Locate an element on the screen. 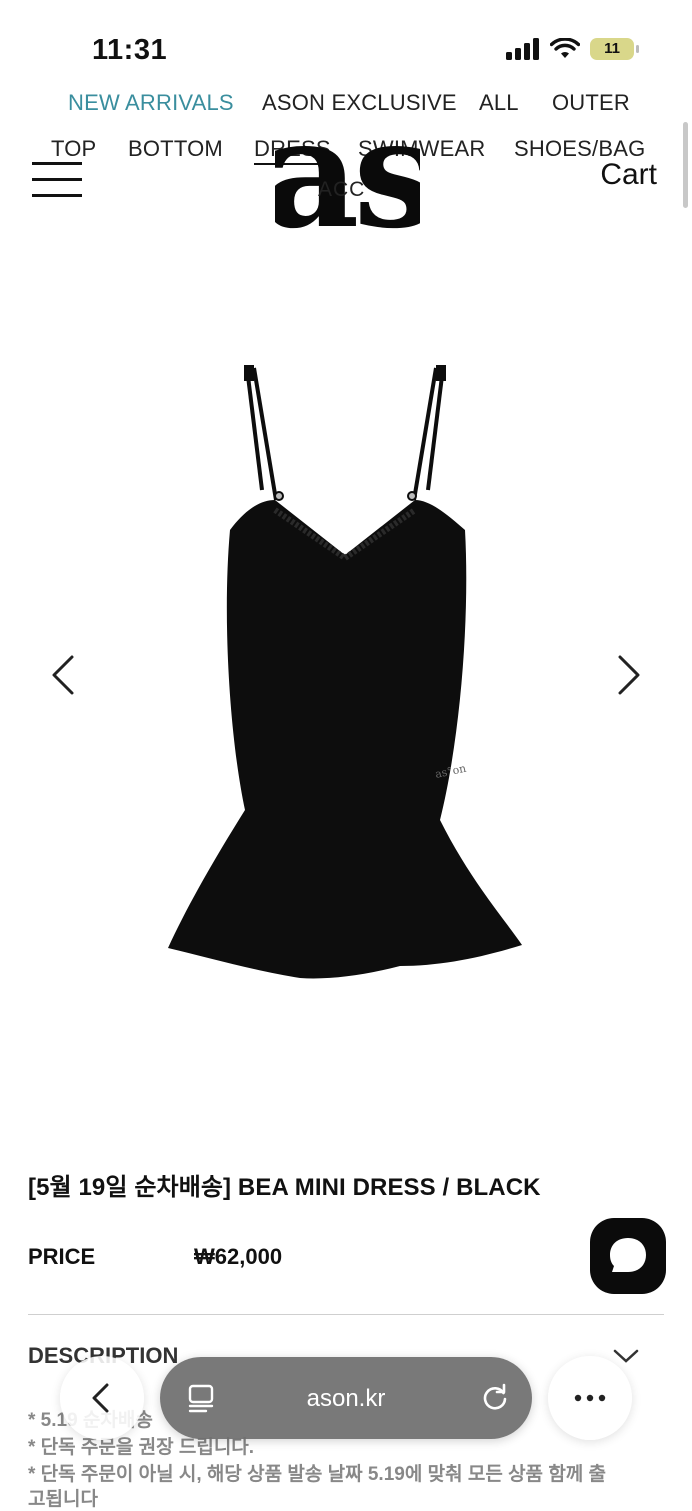 The image size is (692, 1511). battery-icon: 11 is located at coordinates (614, 49).